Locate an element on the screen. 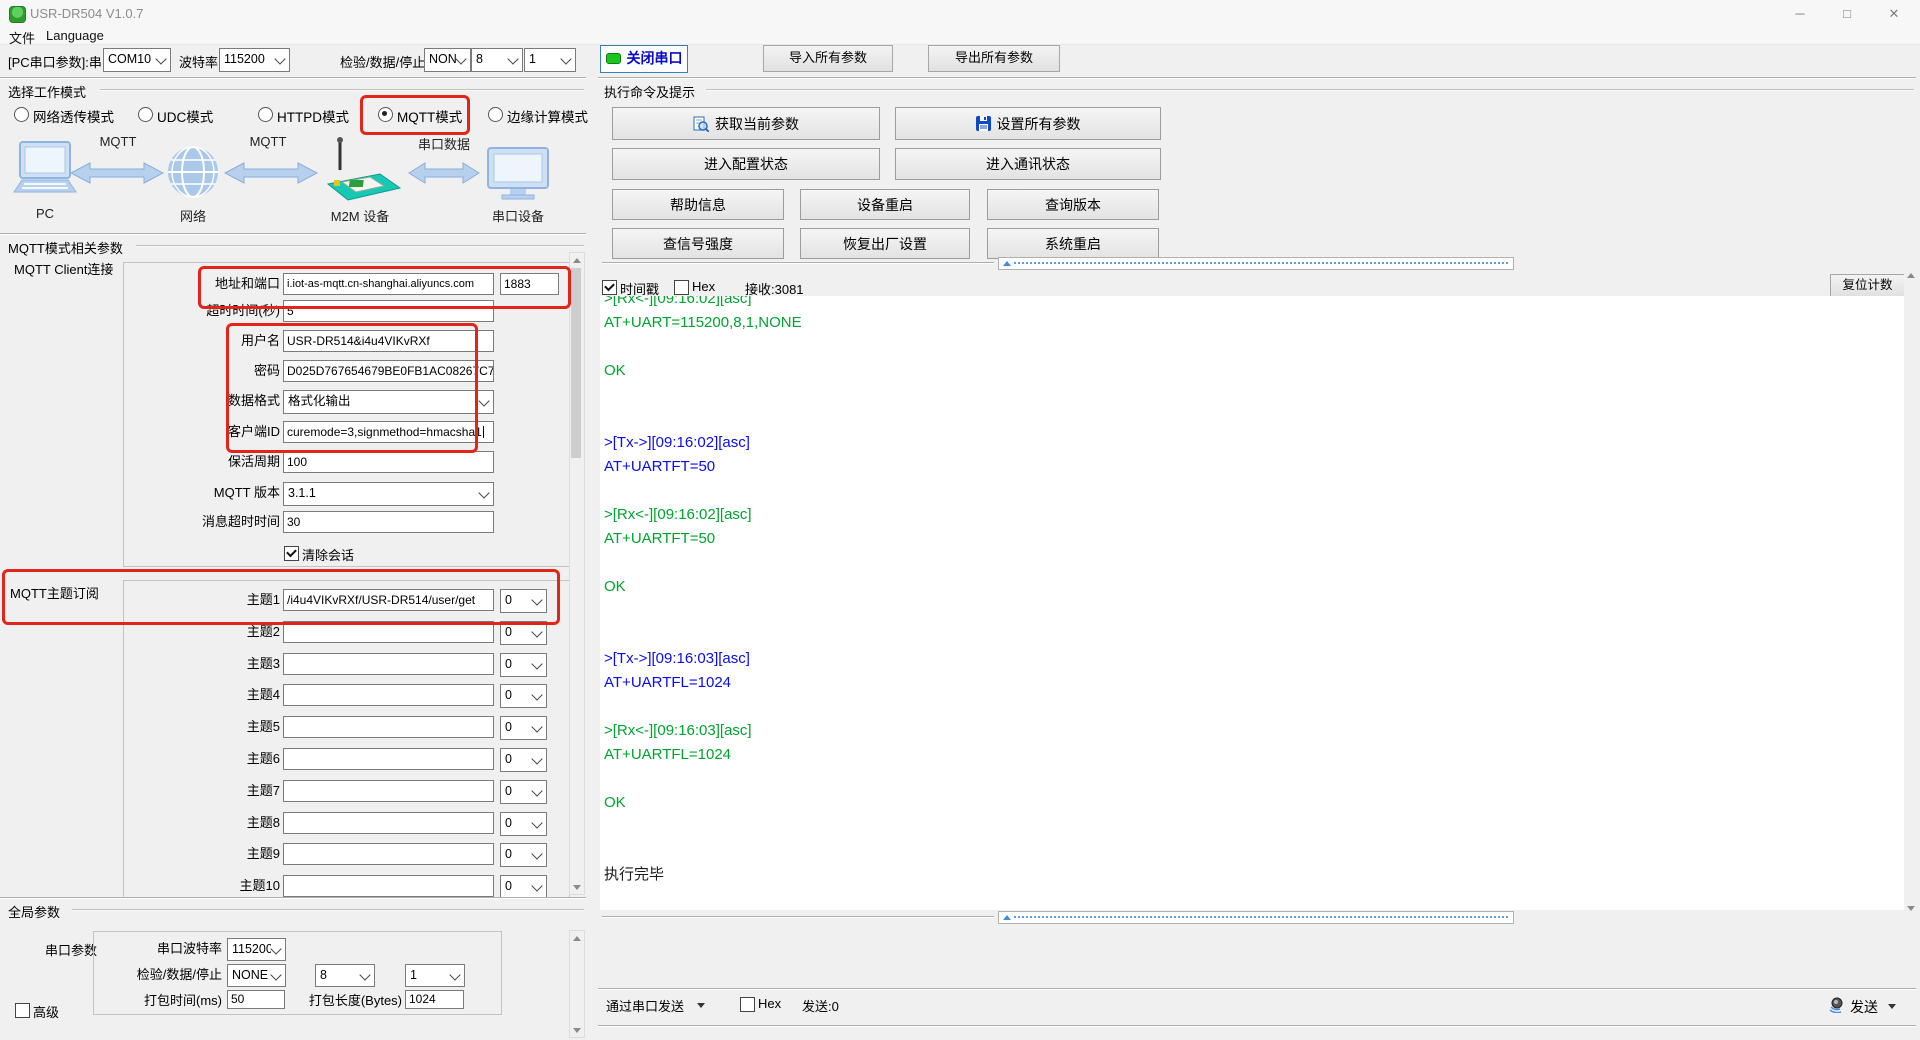 The width and height of the screenshot is (1920, 1040). pack-time-input: 50 is located at coordinates (256, 999).